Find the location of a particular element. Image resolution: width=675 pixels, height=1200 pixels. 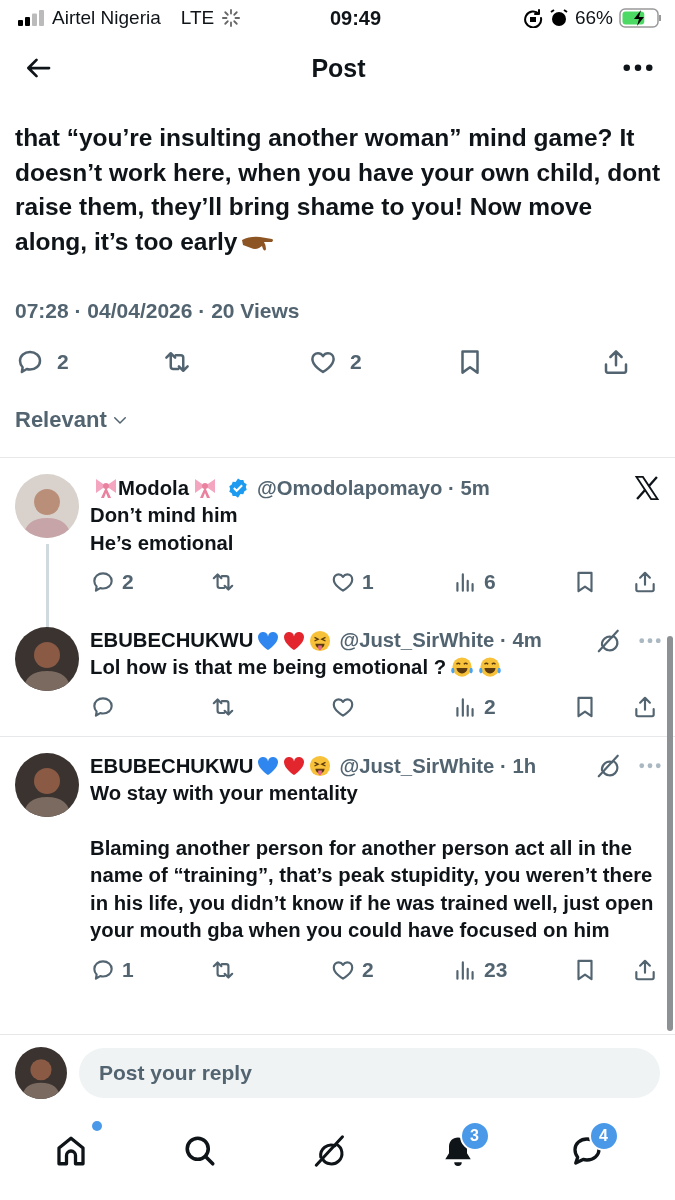

x-logo-icon is located at coordinates (647, 488).